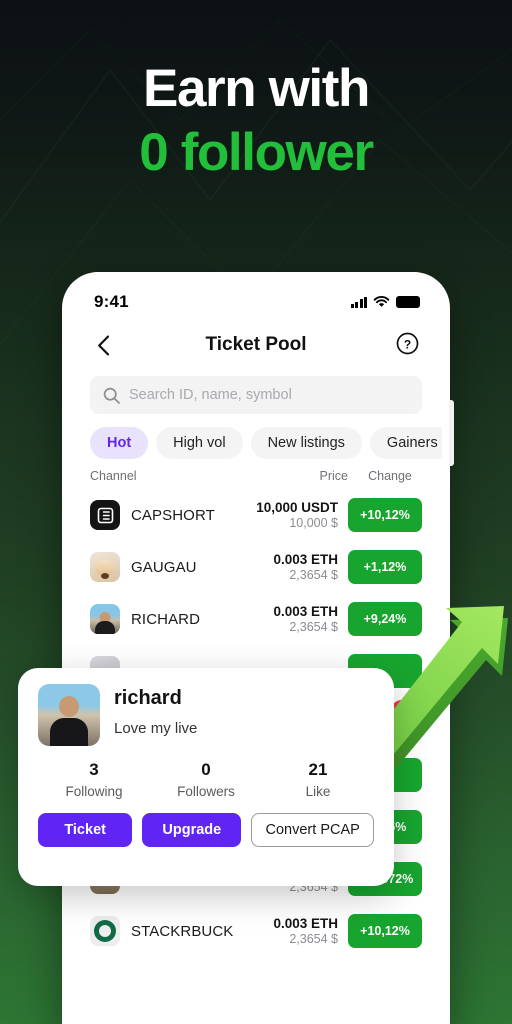  I want to click on stat-like-label: Like, so click(318, 791).